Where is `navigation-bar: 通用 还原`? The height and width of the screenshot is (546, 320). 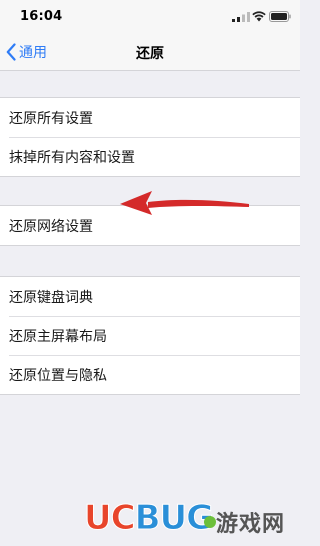 navigation-bar: 通用 还原 is located at coordinates (150, 52).